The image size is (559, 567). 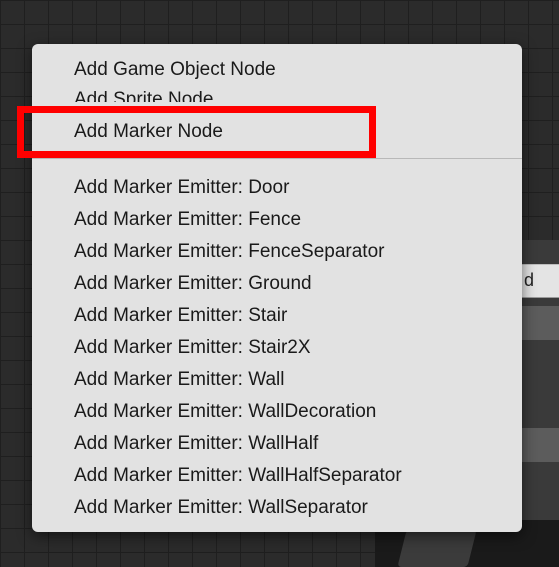 I want to click on menu-separator, so click(x=277, y=158).